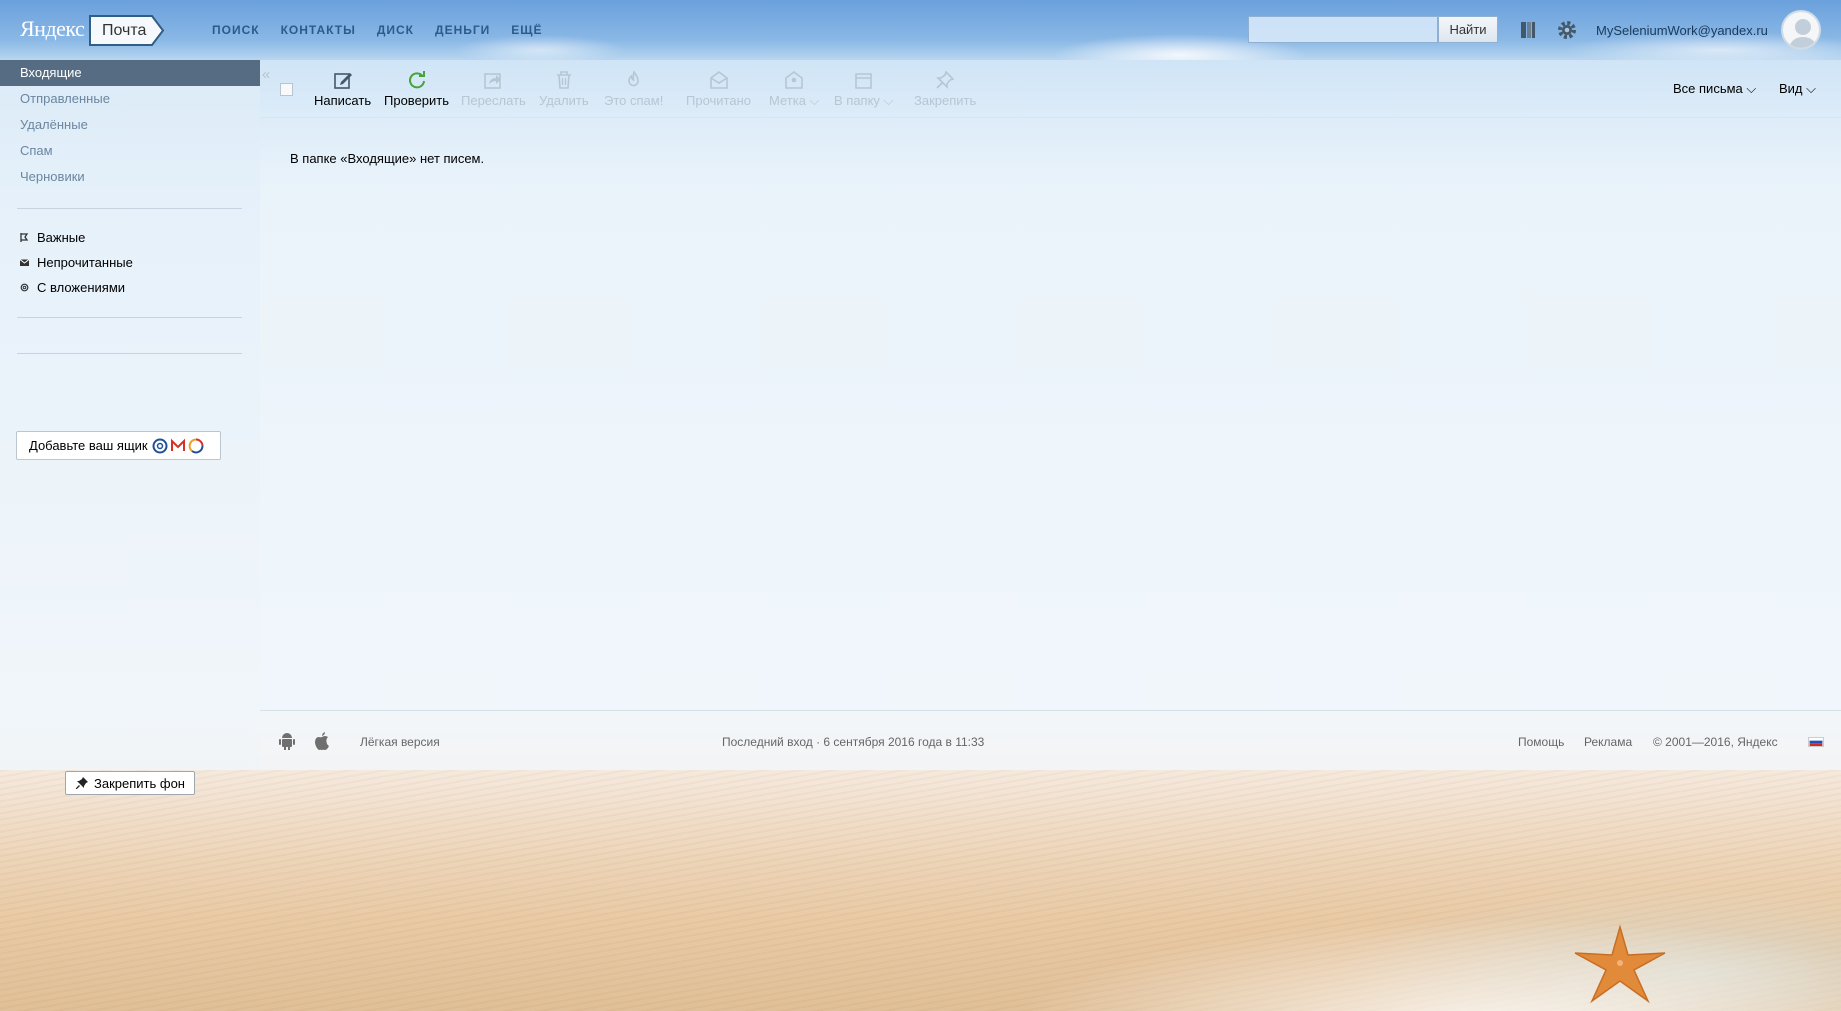 Image resolution: width=1841 pixels, height=1011 pixels. I want to click on filter-label: Важные, so click(61, 237).